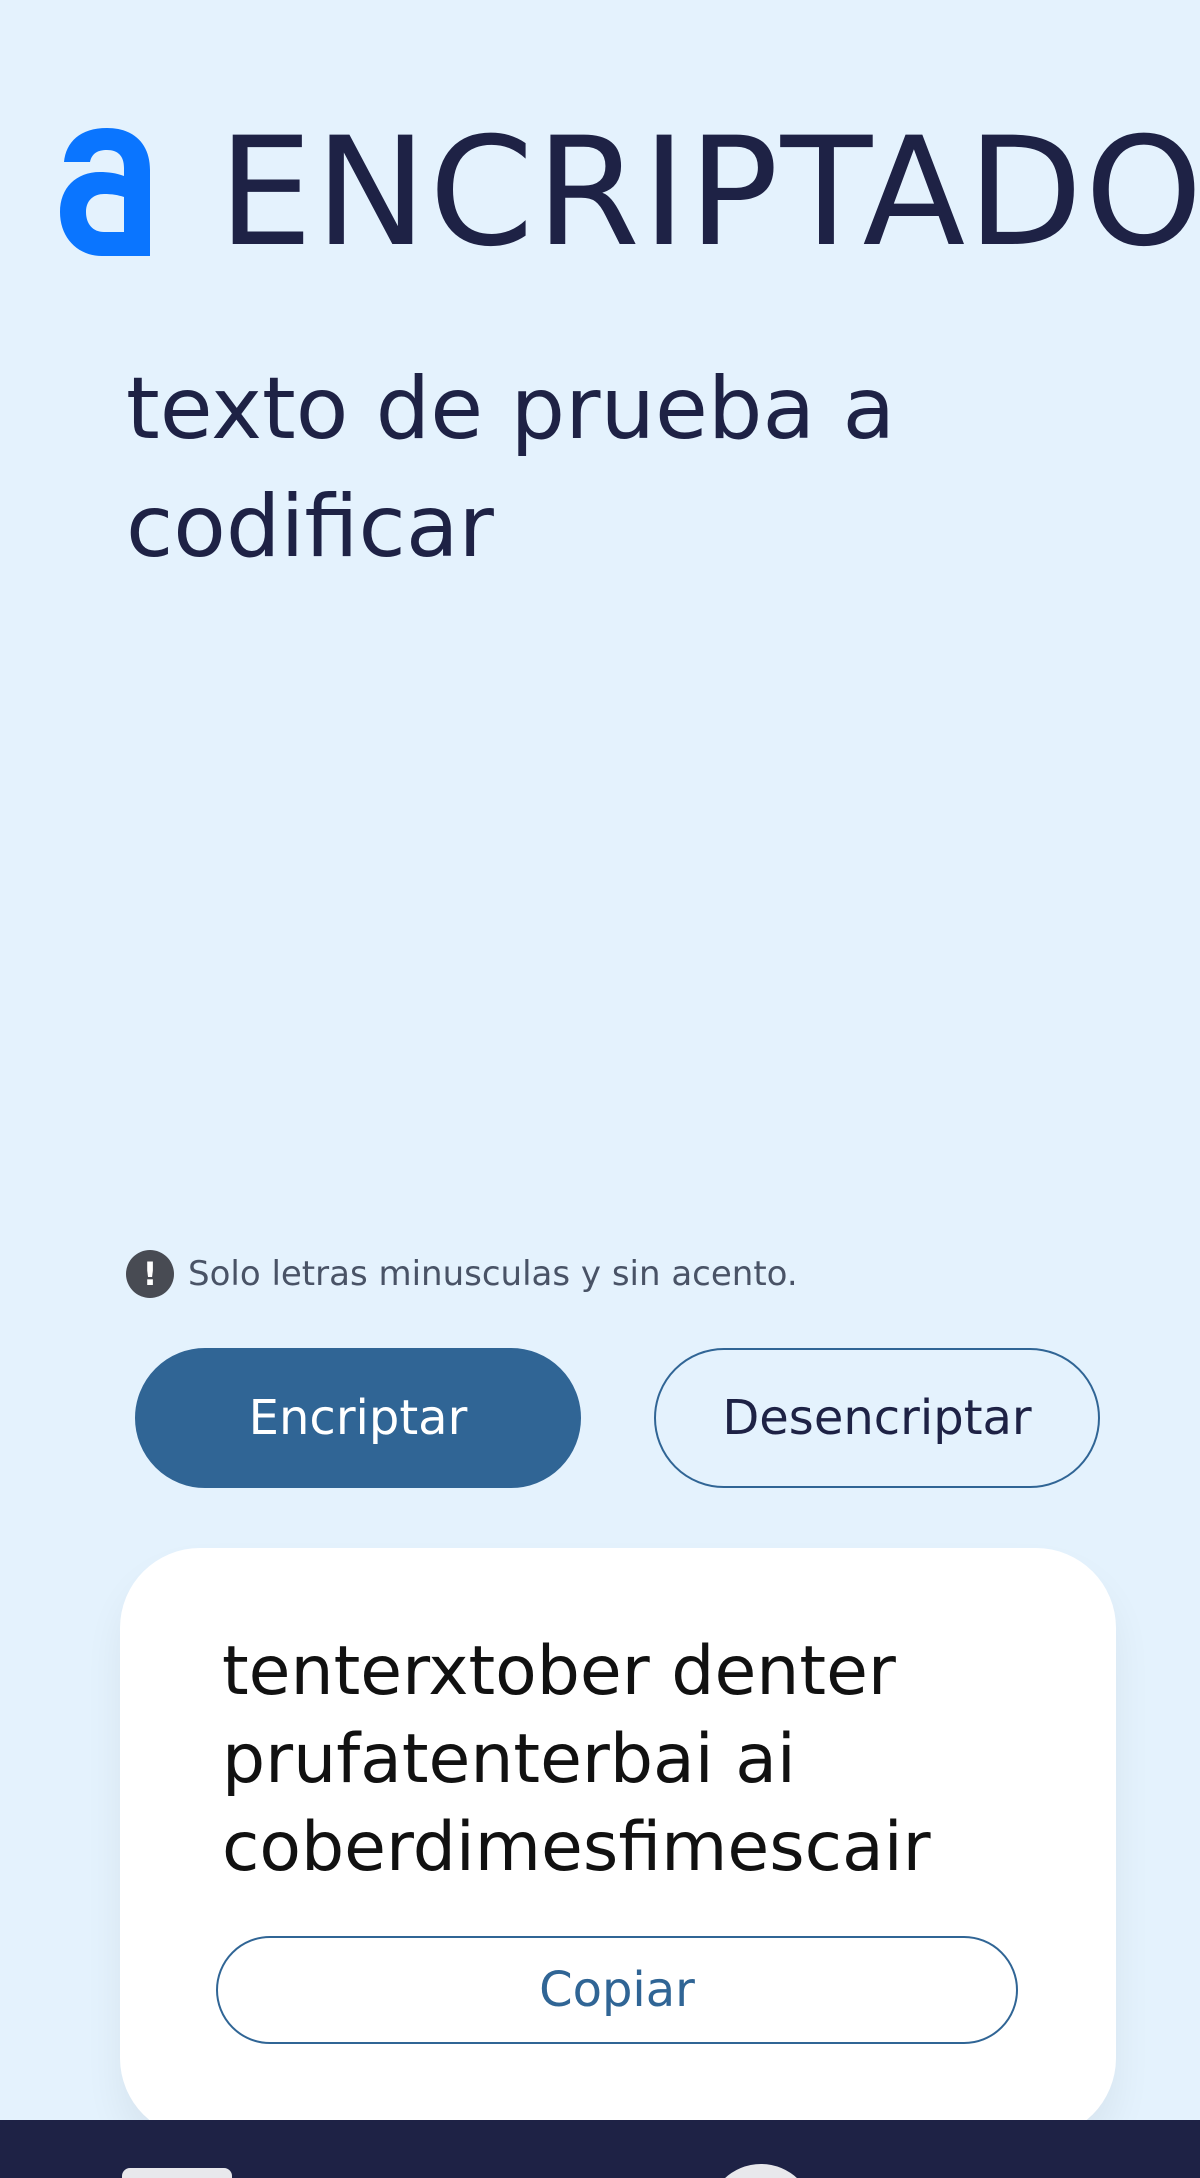  What do you see at coordinates (105, 192) in the screenshot?
I see `alura-logo-icon` at bounding box center [105, 192].